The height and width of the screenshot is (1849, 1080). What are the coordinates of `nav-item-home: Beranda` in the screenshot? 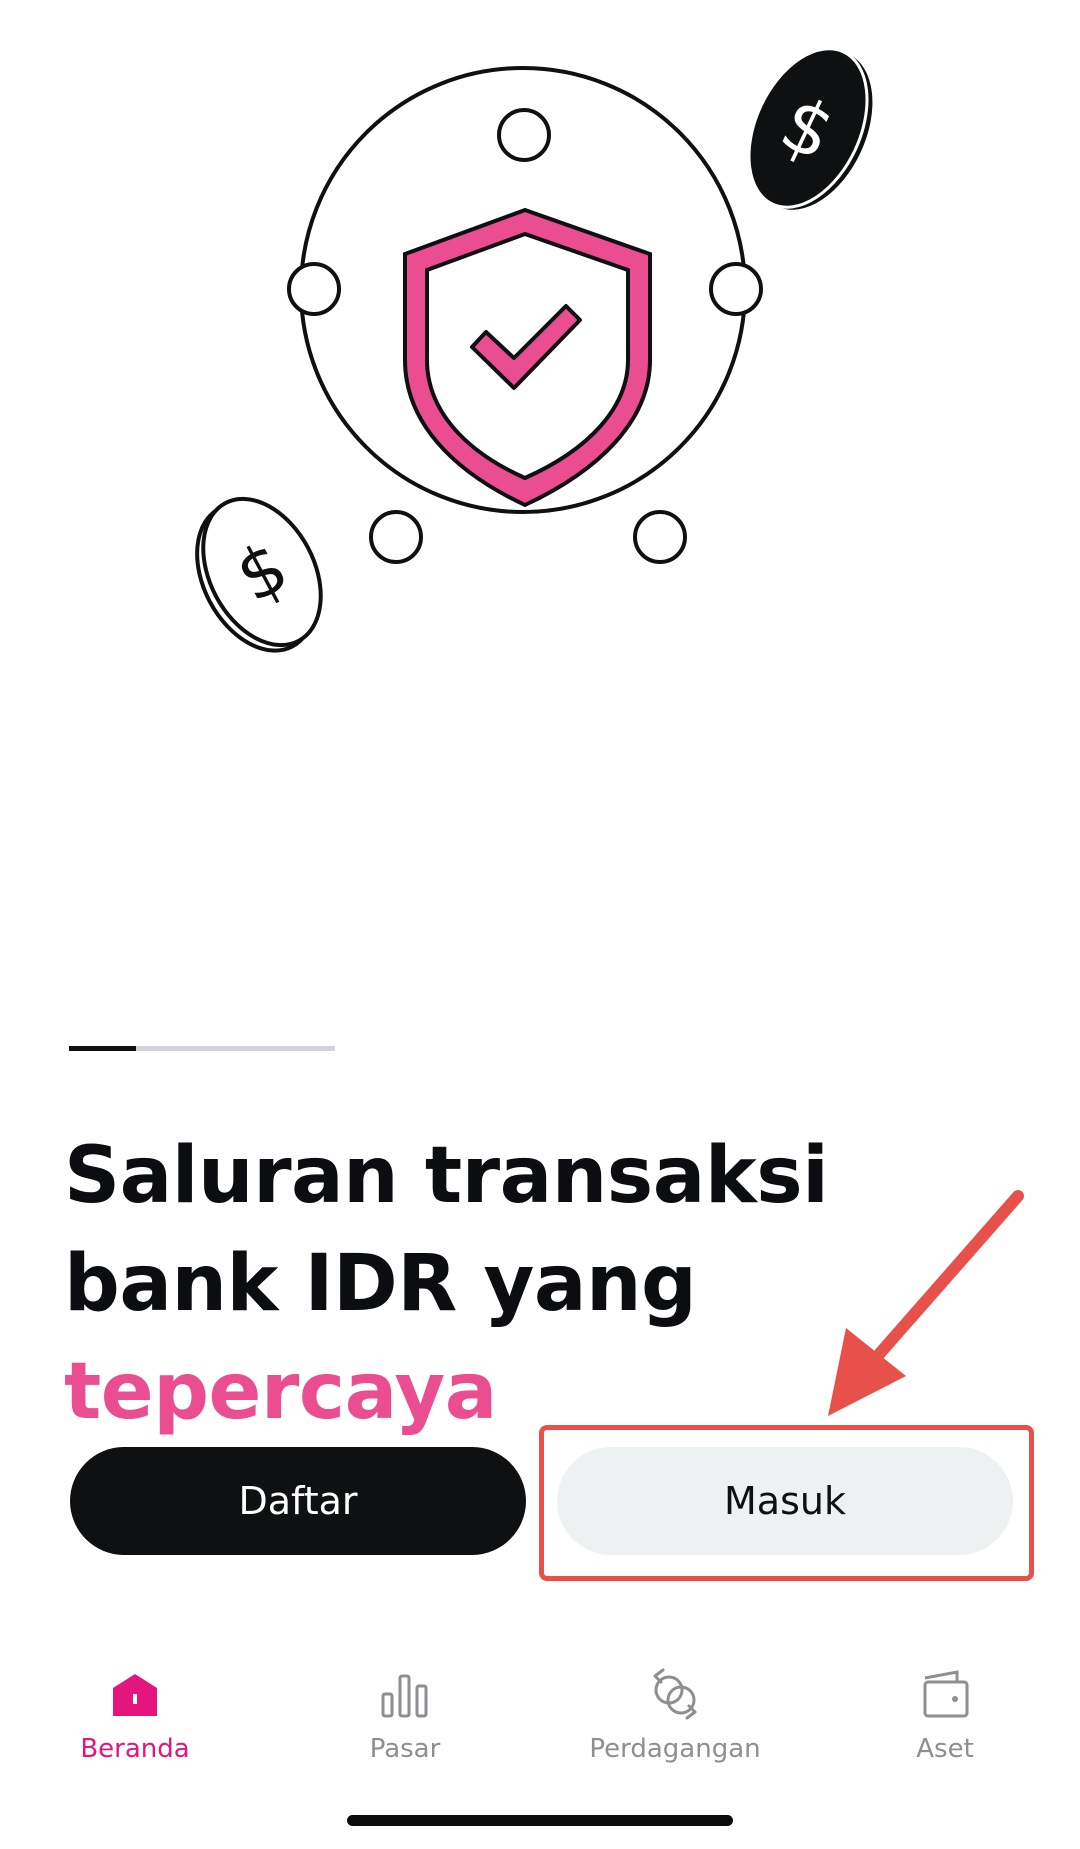 It's located at (135, 1705).